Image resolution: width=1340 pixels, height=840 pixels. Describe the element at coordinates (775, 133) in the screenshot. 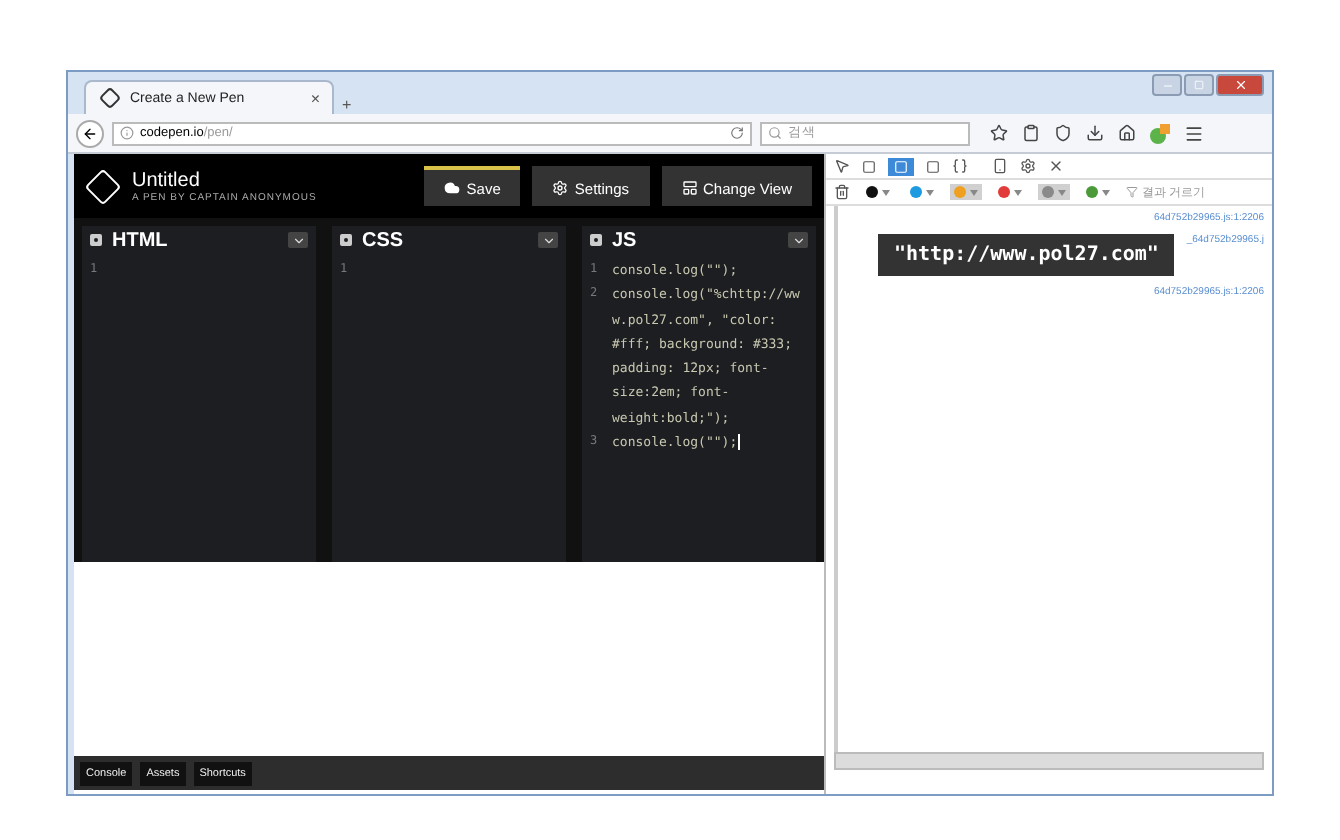

I see `search-icon` at that location.